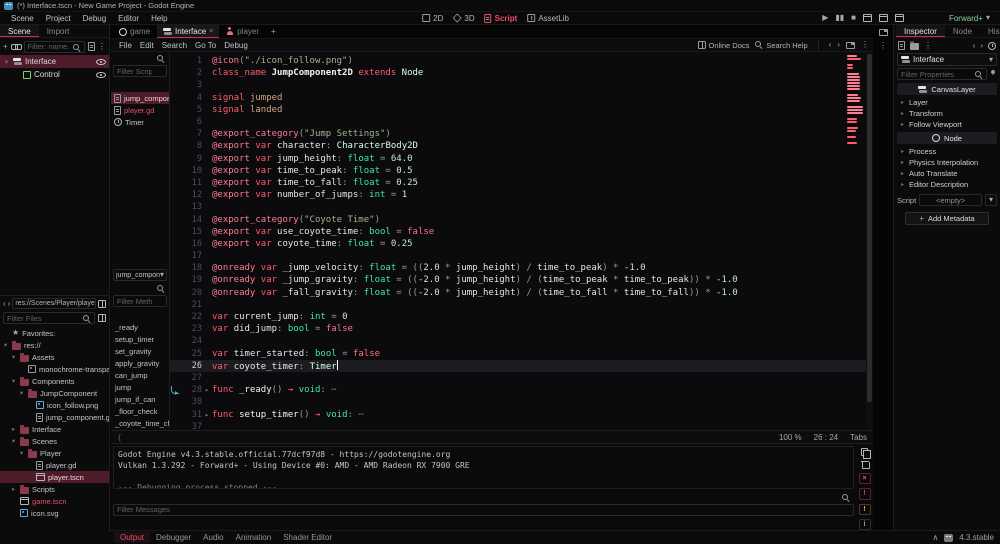 The image size is (1000, 544). I want to click on method-item-ready: _ready, so click(140, 328).